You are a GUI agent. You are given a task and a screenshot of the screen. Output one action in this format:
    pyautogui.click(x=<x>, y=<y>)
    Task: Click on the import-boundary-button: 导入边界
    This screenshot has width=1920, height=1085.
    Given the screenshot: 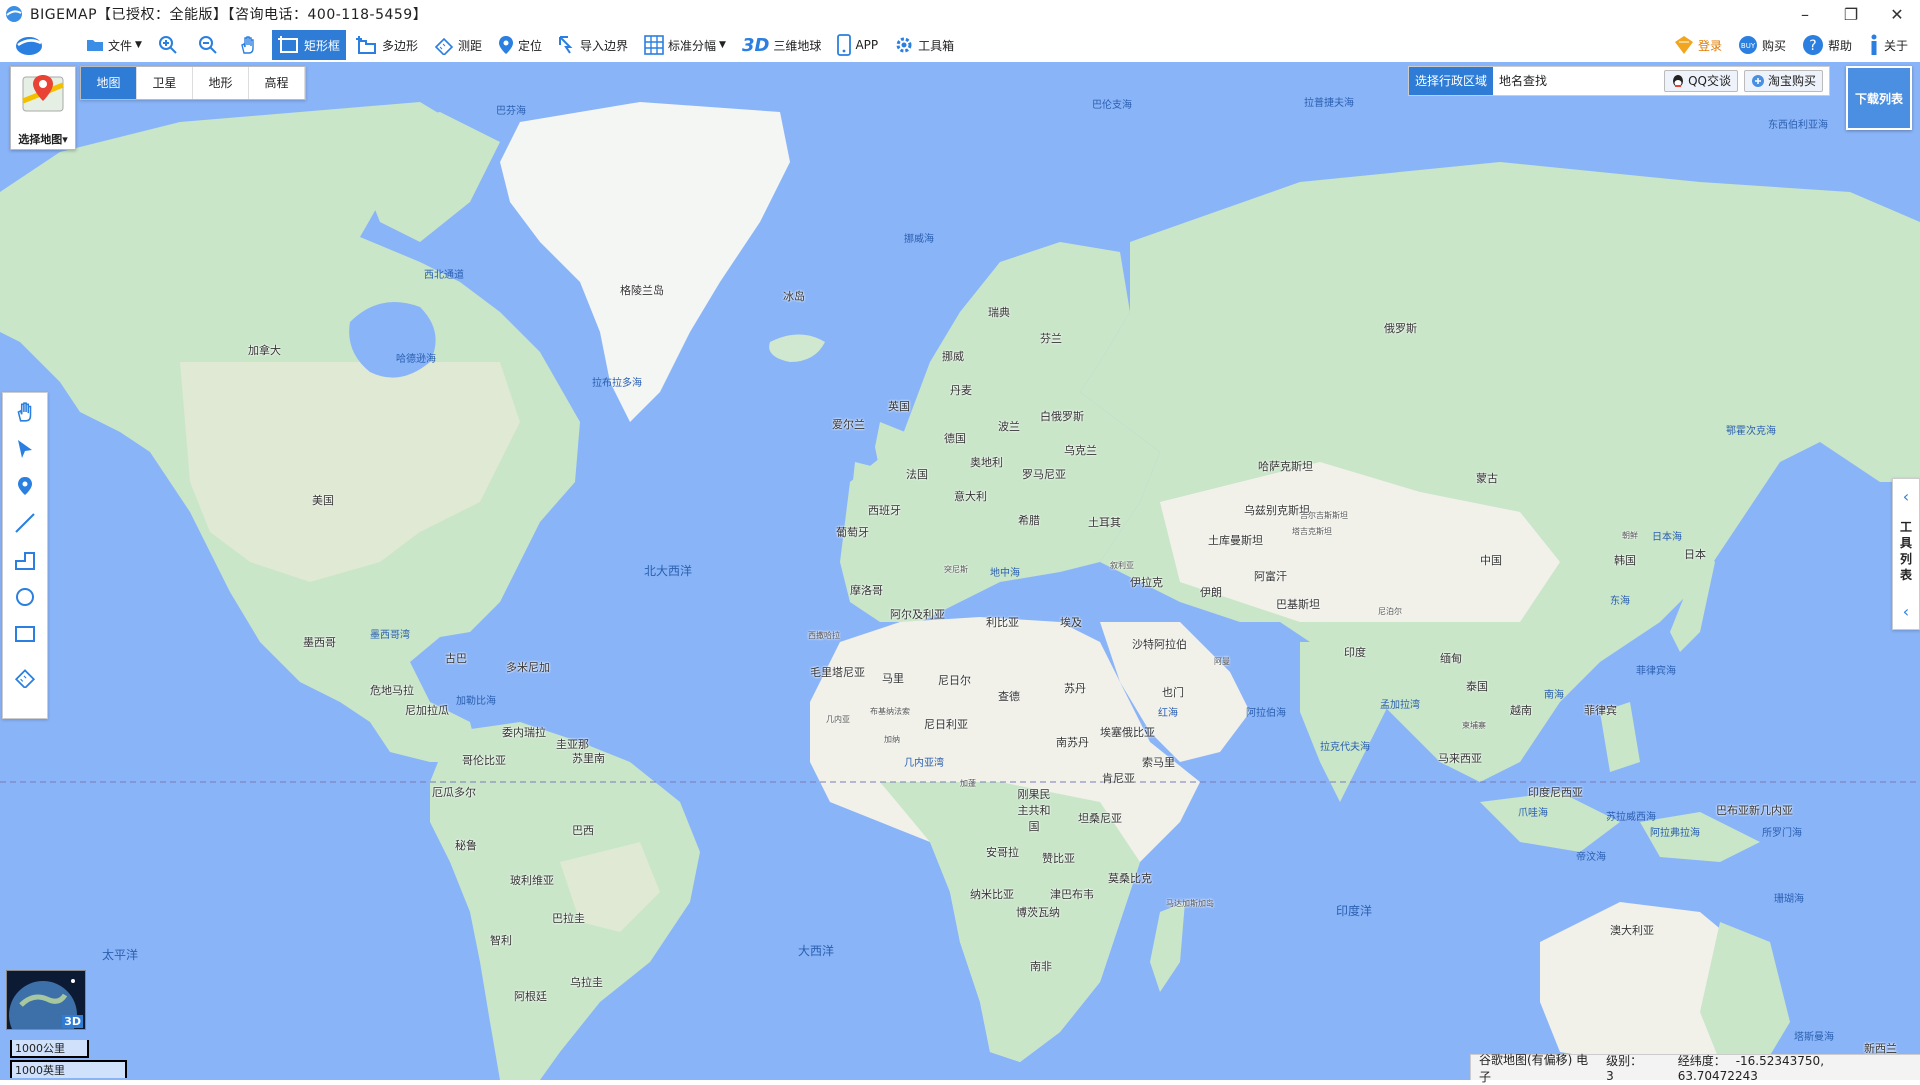 What is the action you would take?
    pyautogui.click(x=593, y=45)
    